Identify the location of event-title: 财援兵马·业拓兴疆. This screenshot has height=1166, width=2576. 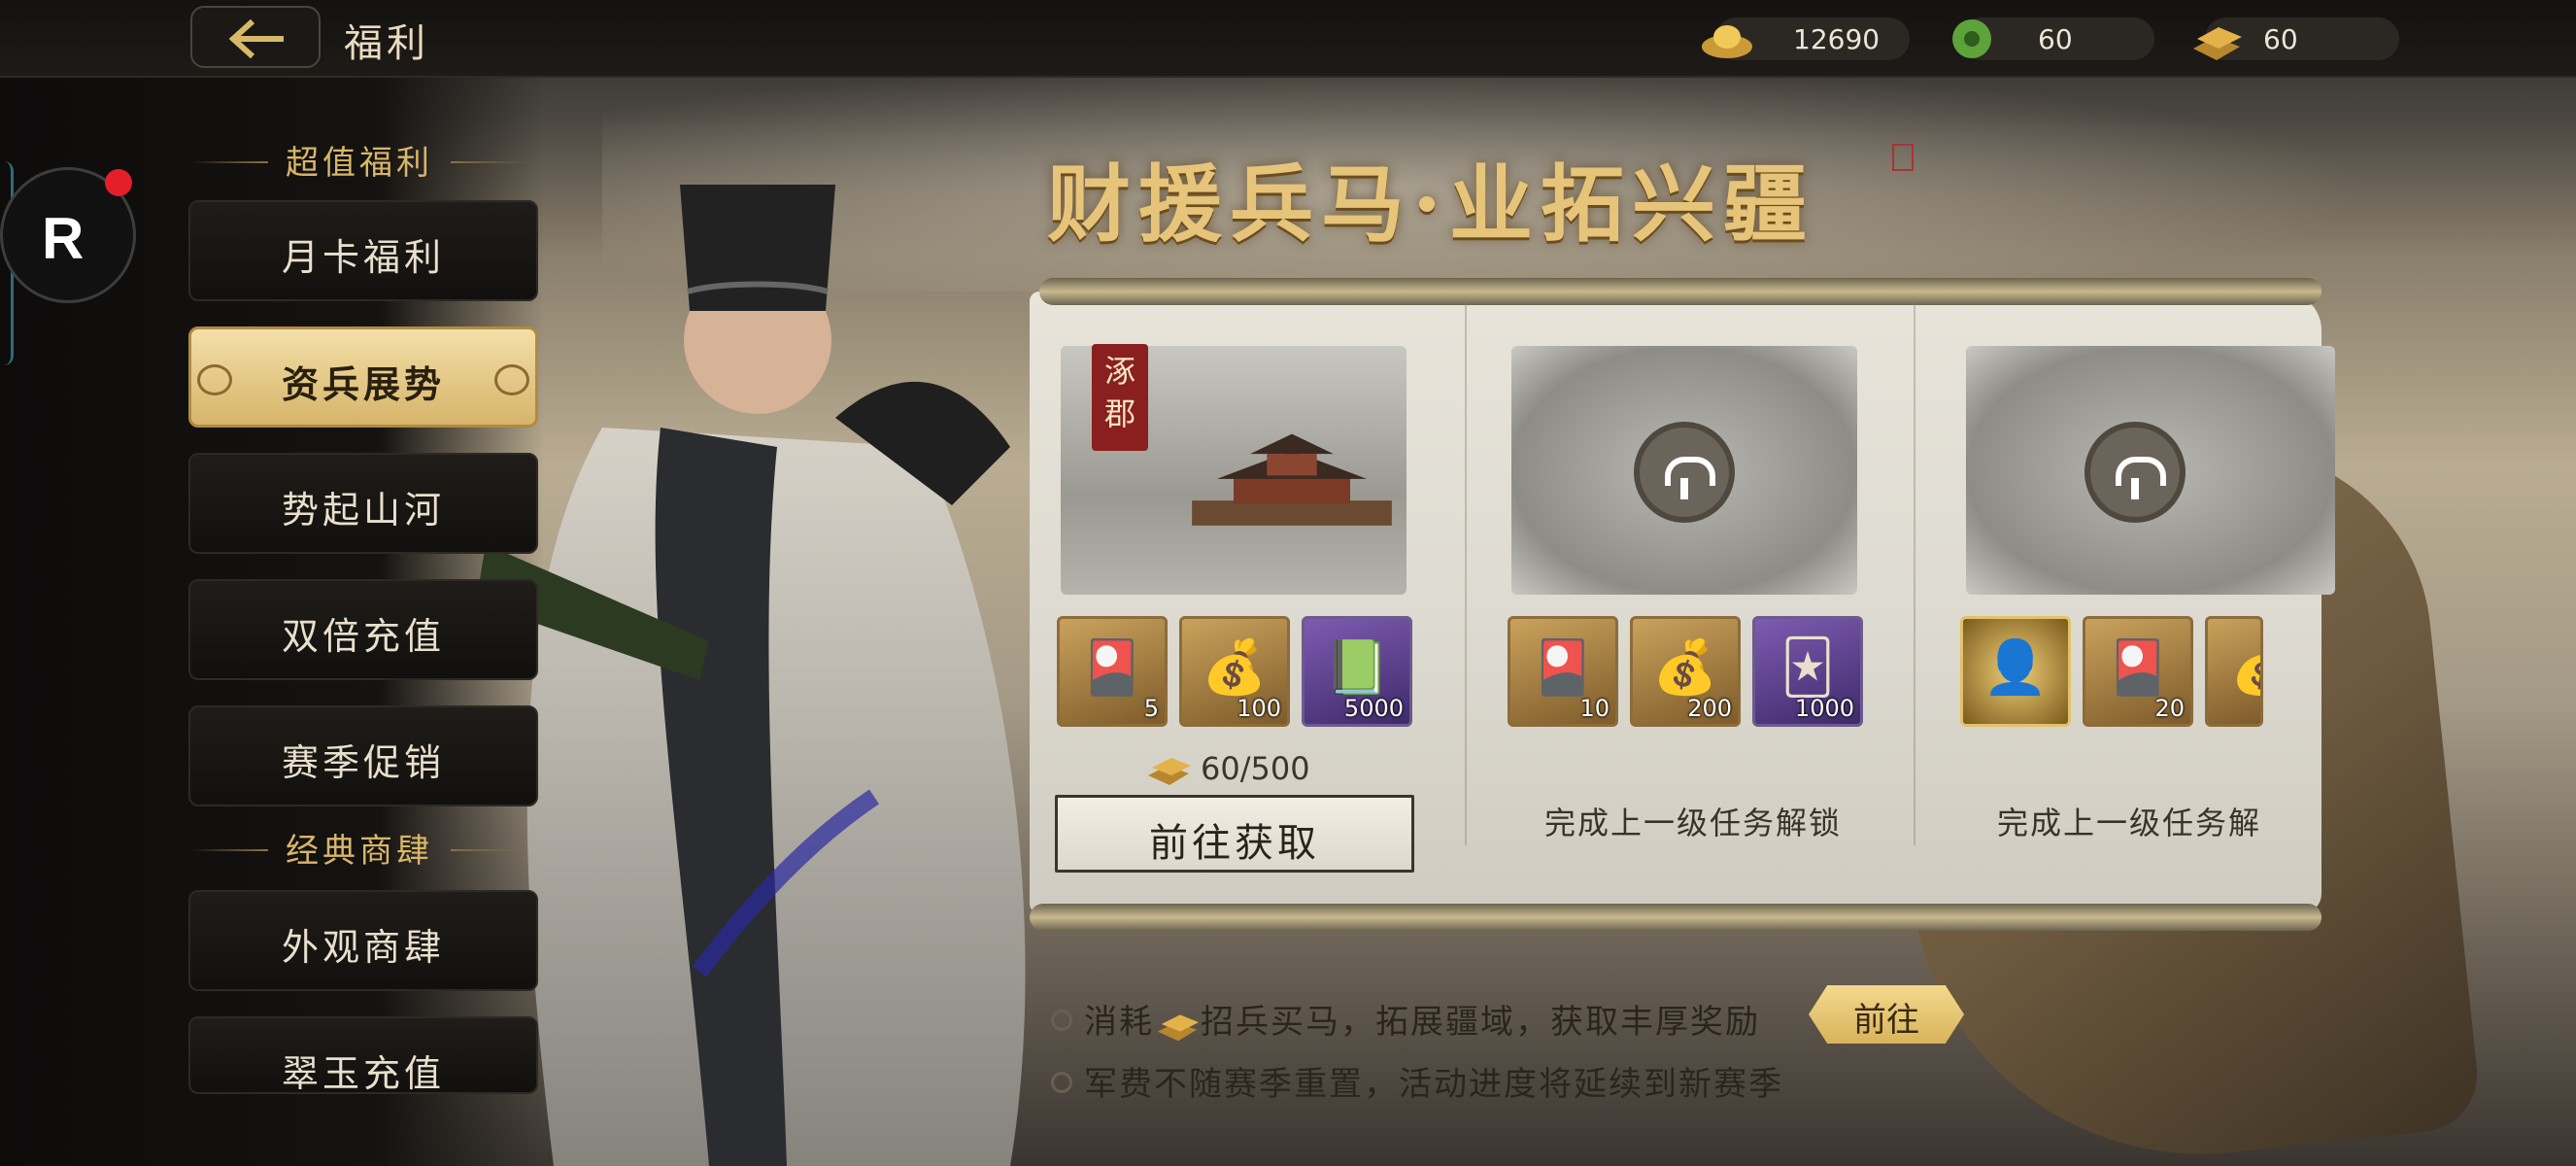
(1430, 204).